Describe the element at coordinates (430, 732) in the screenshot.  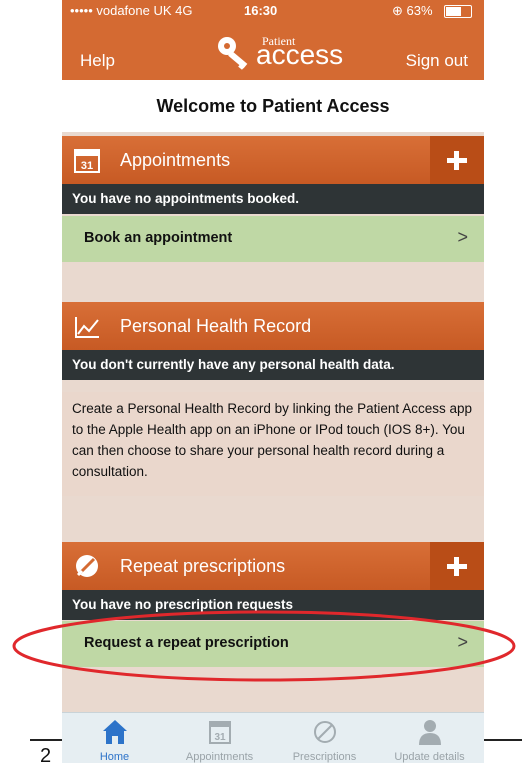
I see `person-icon` at that location.